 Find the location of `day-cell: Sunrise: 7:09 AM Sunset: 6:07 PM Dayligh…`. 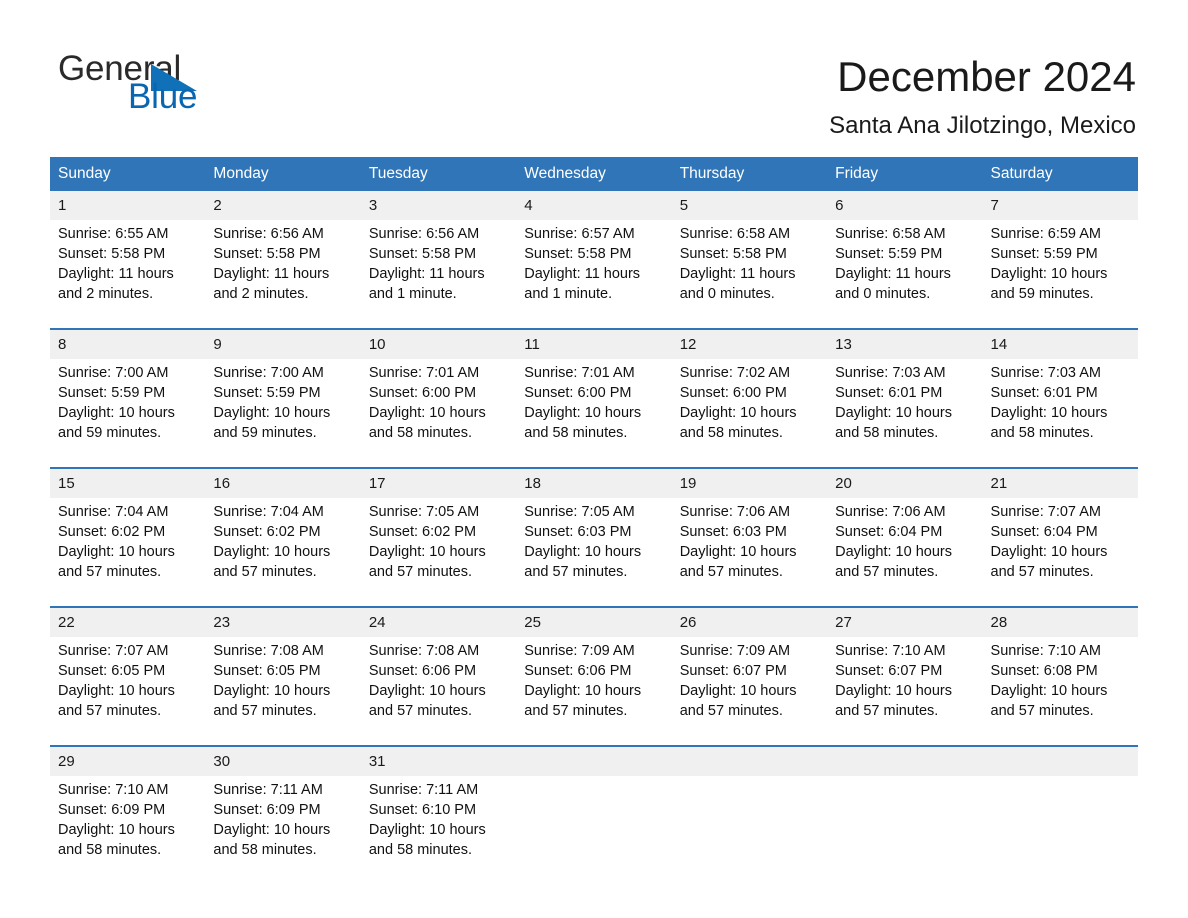

day-cell: Sunrise: 7:09 AM Sunset: 6:07 PM Dayligh… is located at coordinates (749, 687).